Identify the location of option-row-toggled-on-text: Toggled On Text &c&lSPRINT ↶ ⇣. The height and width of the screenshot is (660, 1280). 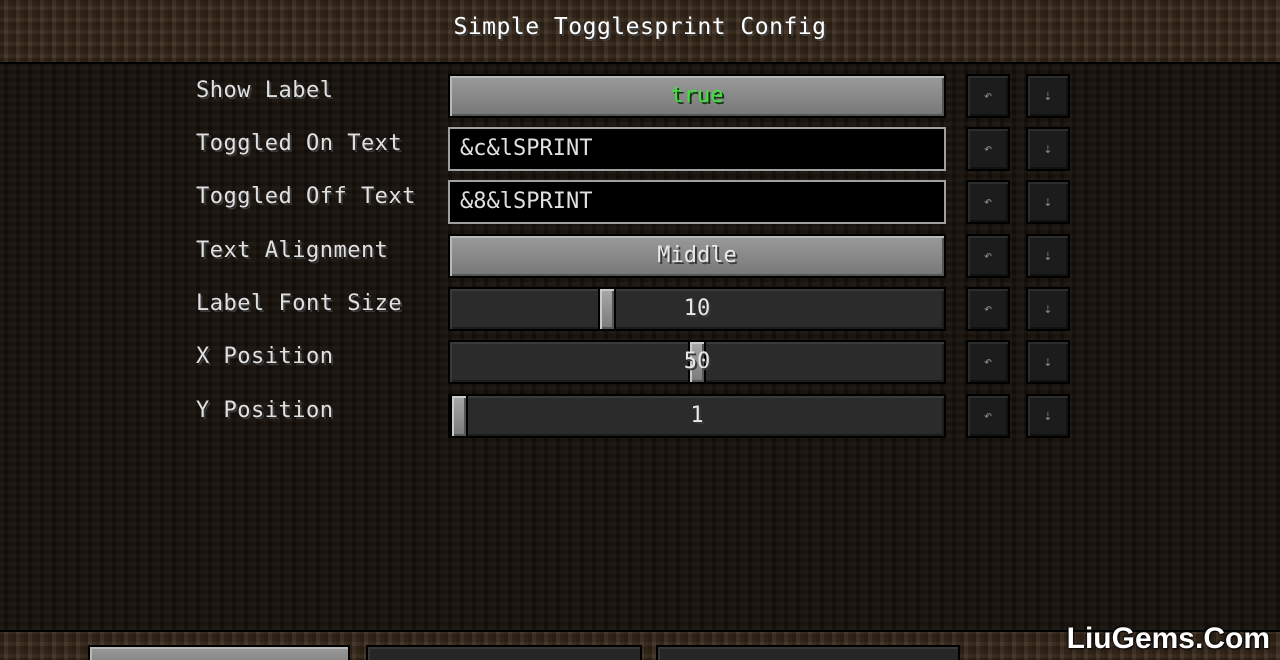
(640, 150).